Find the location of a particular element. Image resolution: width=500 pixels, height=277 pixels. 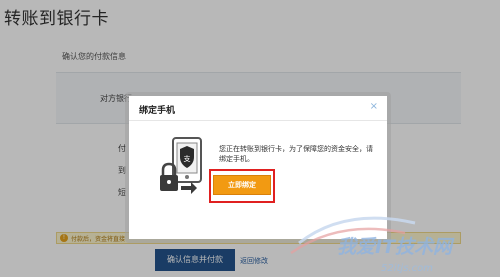

dialog-title: 绑定手机 is located at coordinates (157, 111).